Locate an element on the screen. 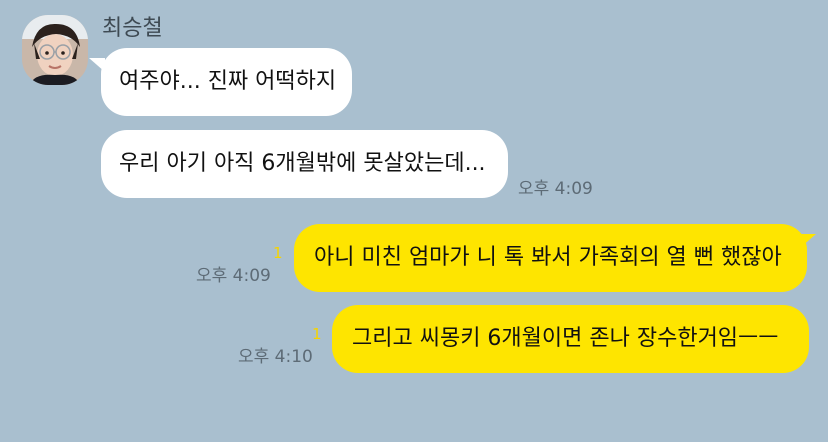  profile-photo-icon is located at coordinates (55, 50).